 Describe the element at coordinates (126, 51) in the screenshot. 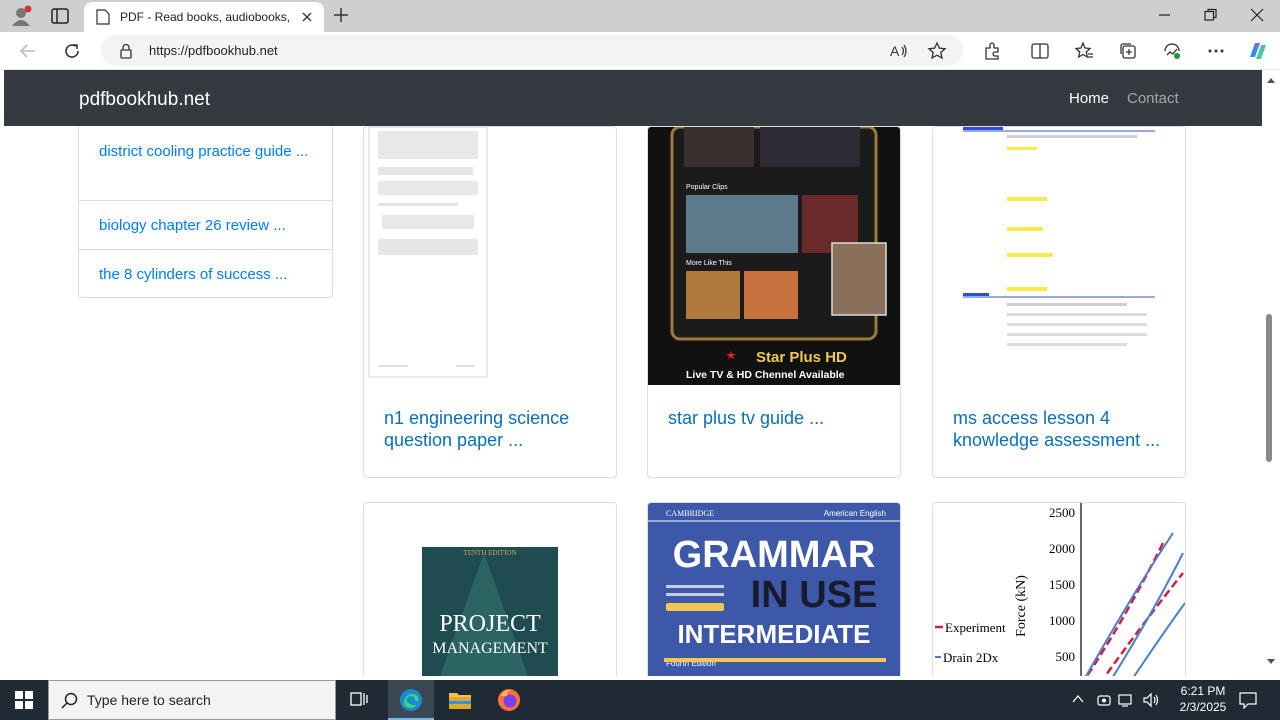

I see `lock-icon` at that location.